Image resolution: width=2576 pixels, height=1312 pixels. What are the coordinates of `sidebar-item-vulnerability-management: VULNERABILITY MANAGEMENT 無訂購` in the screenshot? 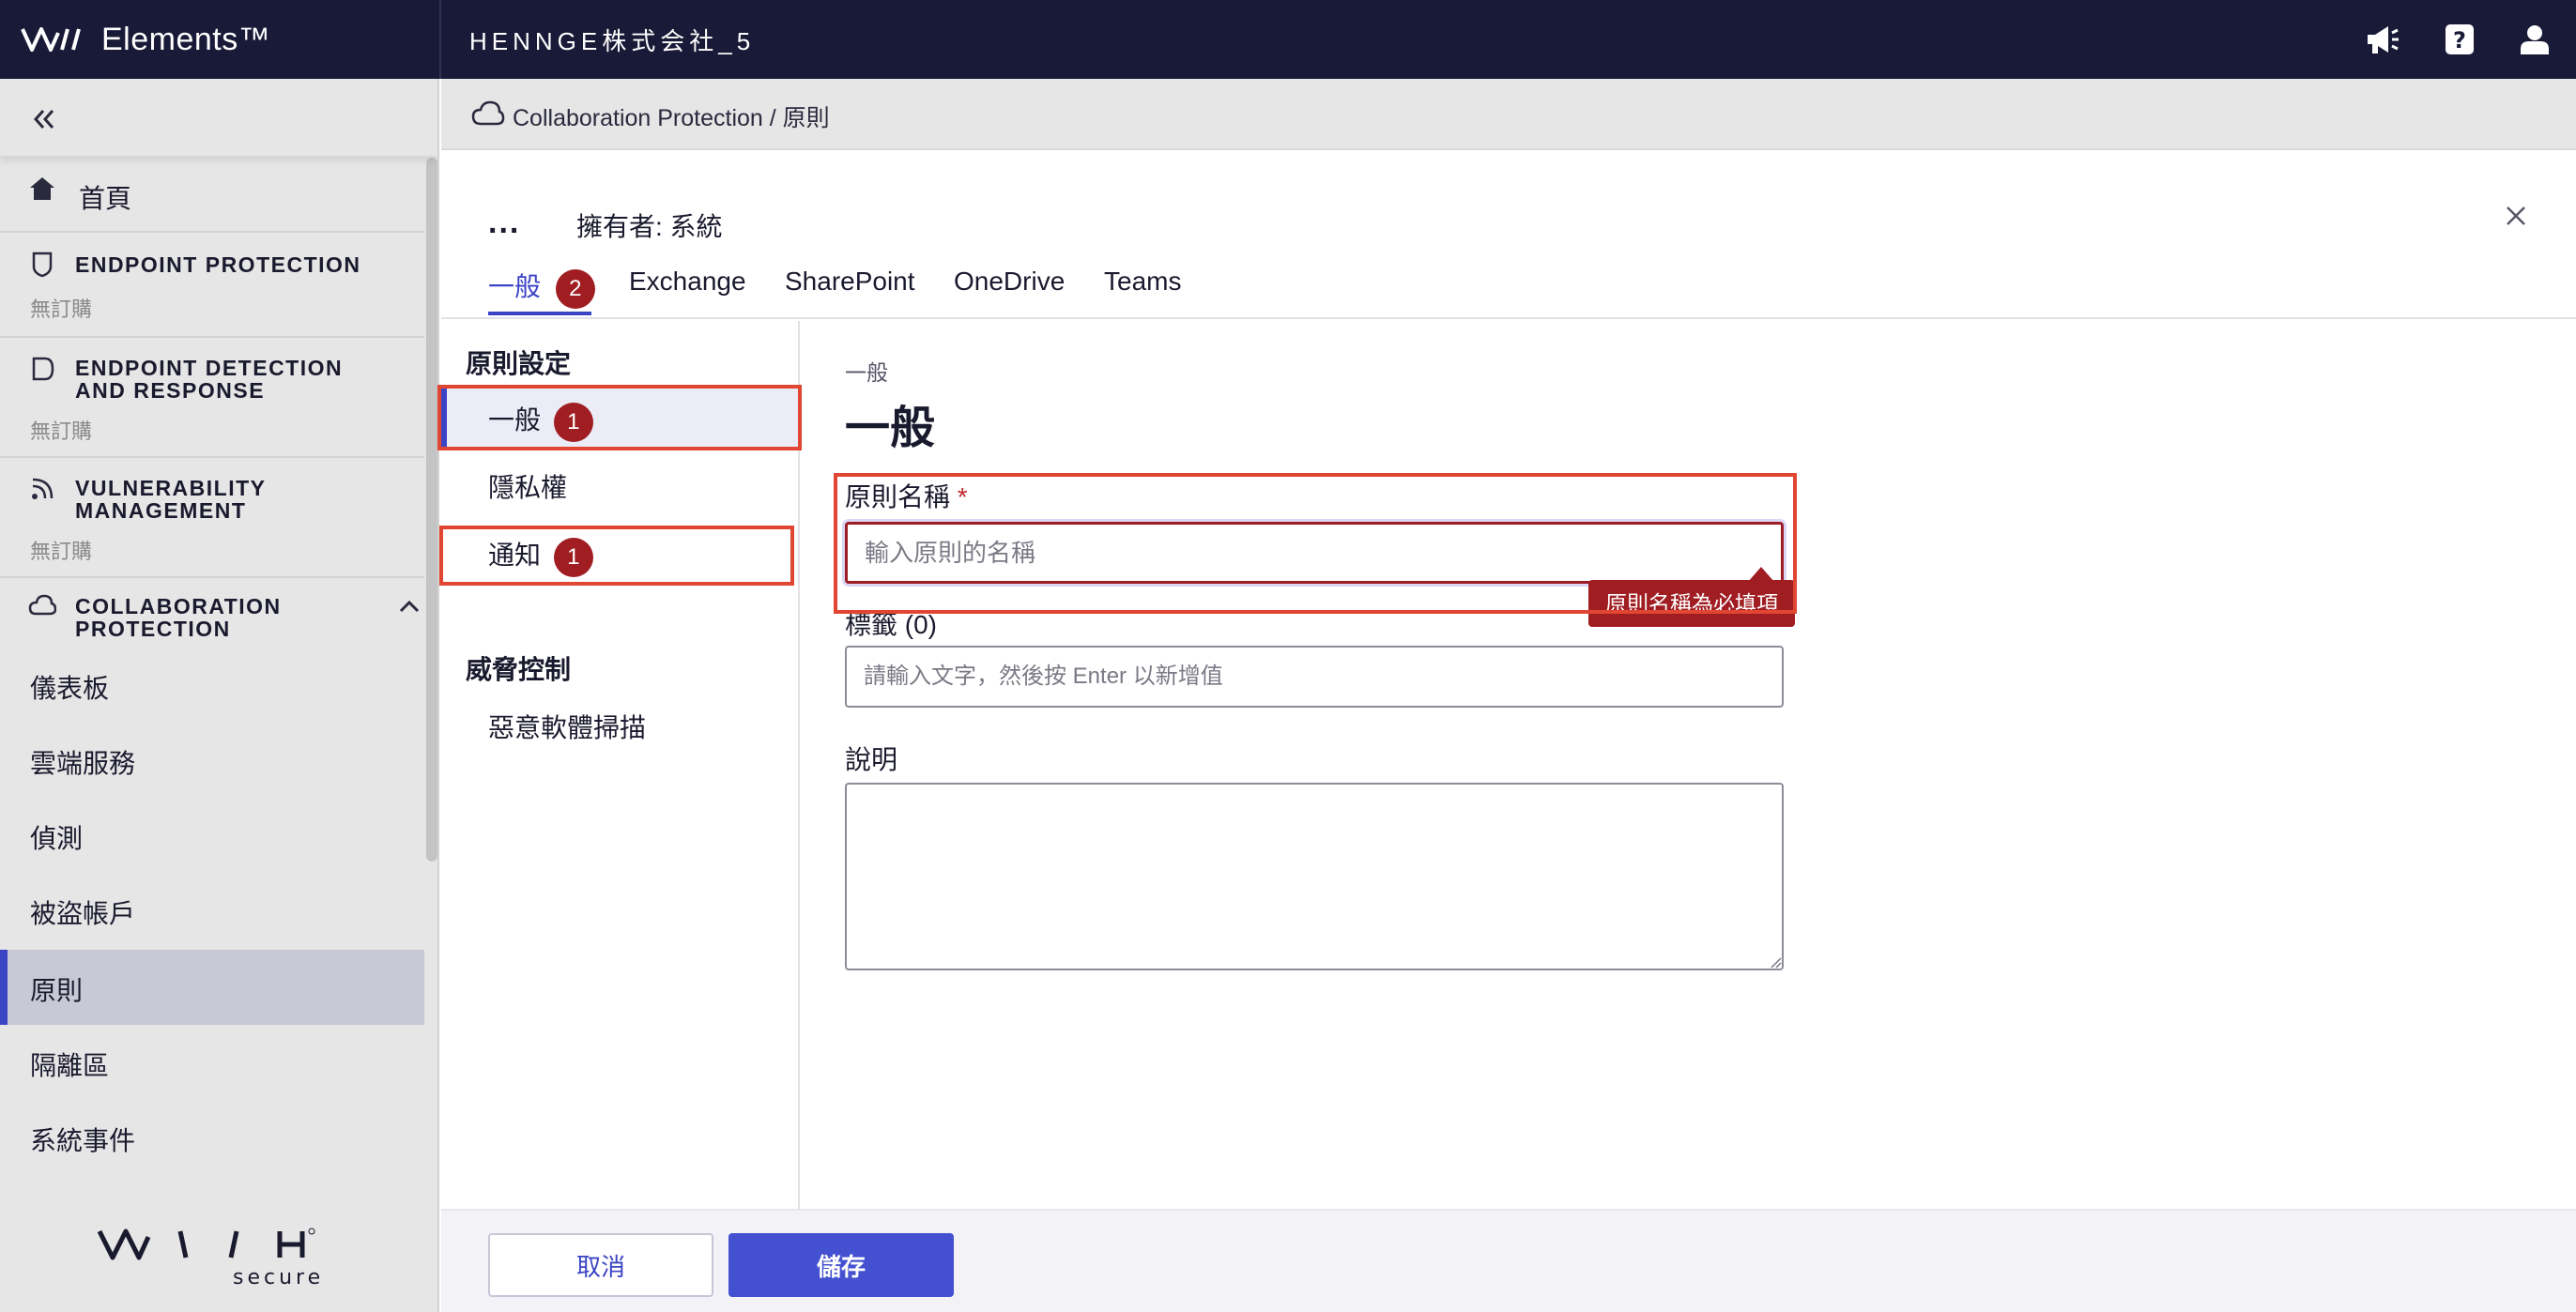 It's located at (212, 518).